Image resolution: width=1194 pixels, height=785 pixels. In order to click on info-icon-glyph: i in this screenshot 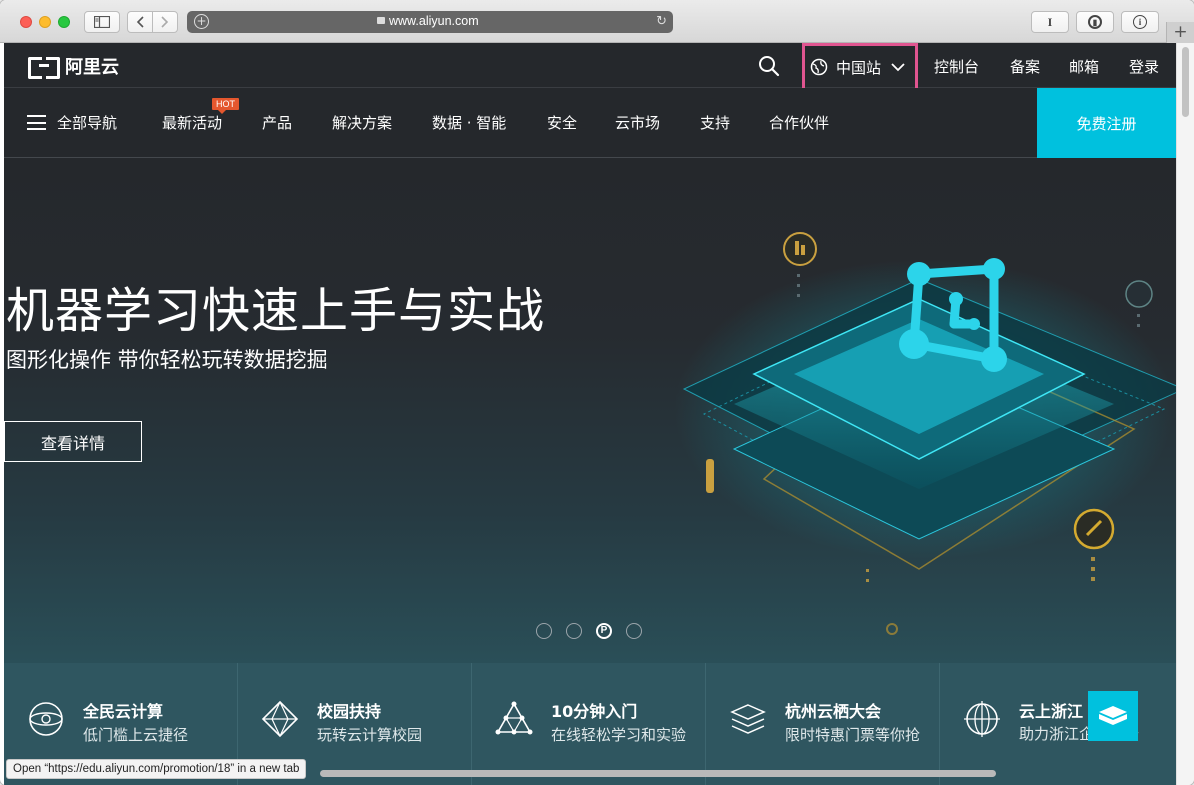, I will do `click(1140, 22)`.